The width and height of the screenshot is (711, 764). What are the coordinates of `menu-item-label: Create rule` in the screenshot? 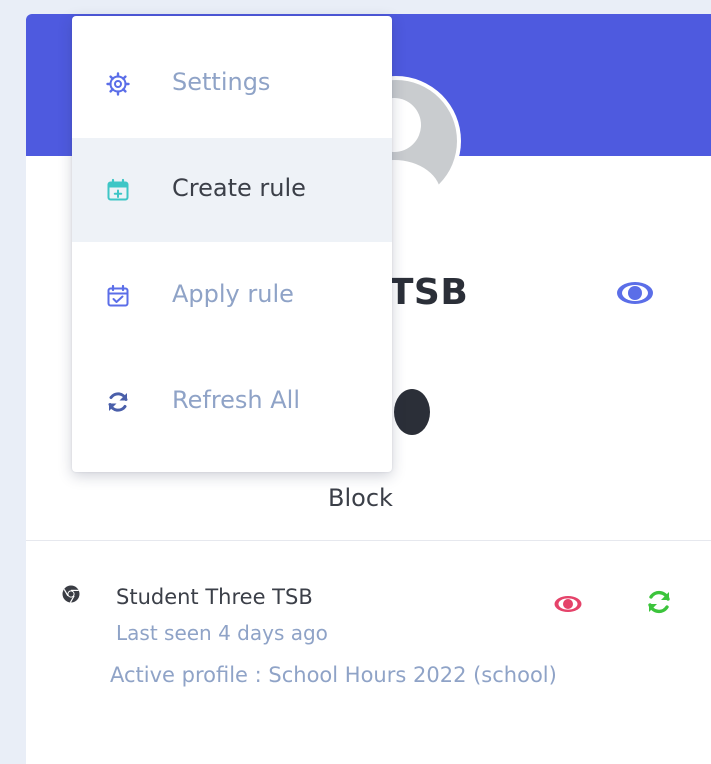 It's located at (239, 188).